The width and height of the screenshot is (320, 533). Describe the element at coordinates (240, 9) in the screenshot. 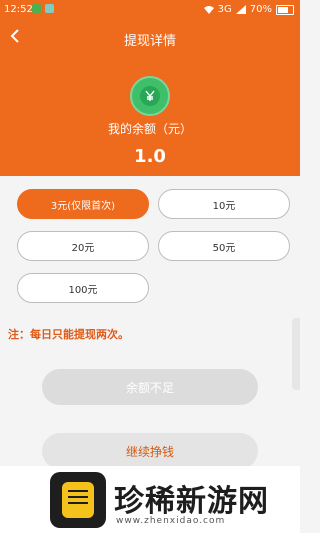

I see `signal-icon` at that location.